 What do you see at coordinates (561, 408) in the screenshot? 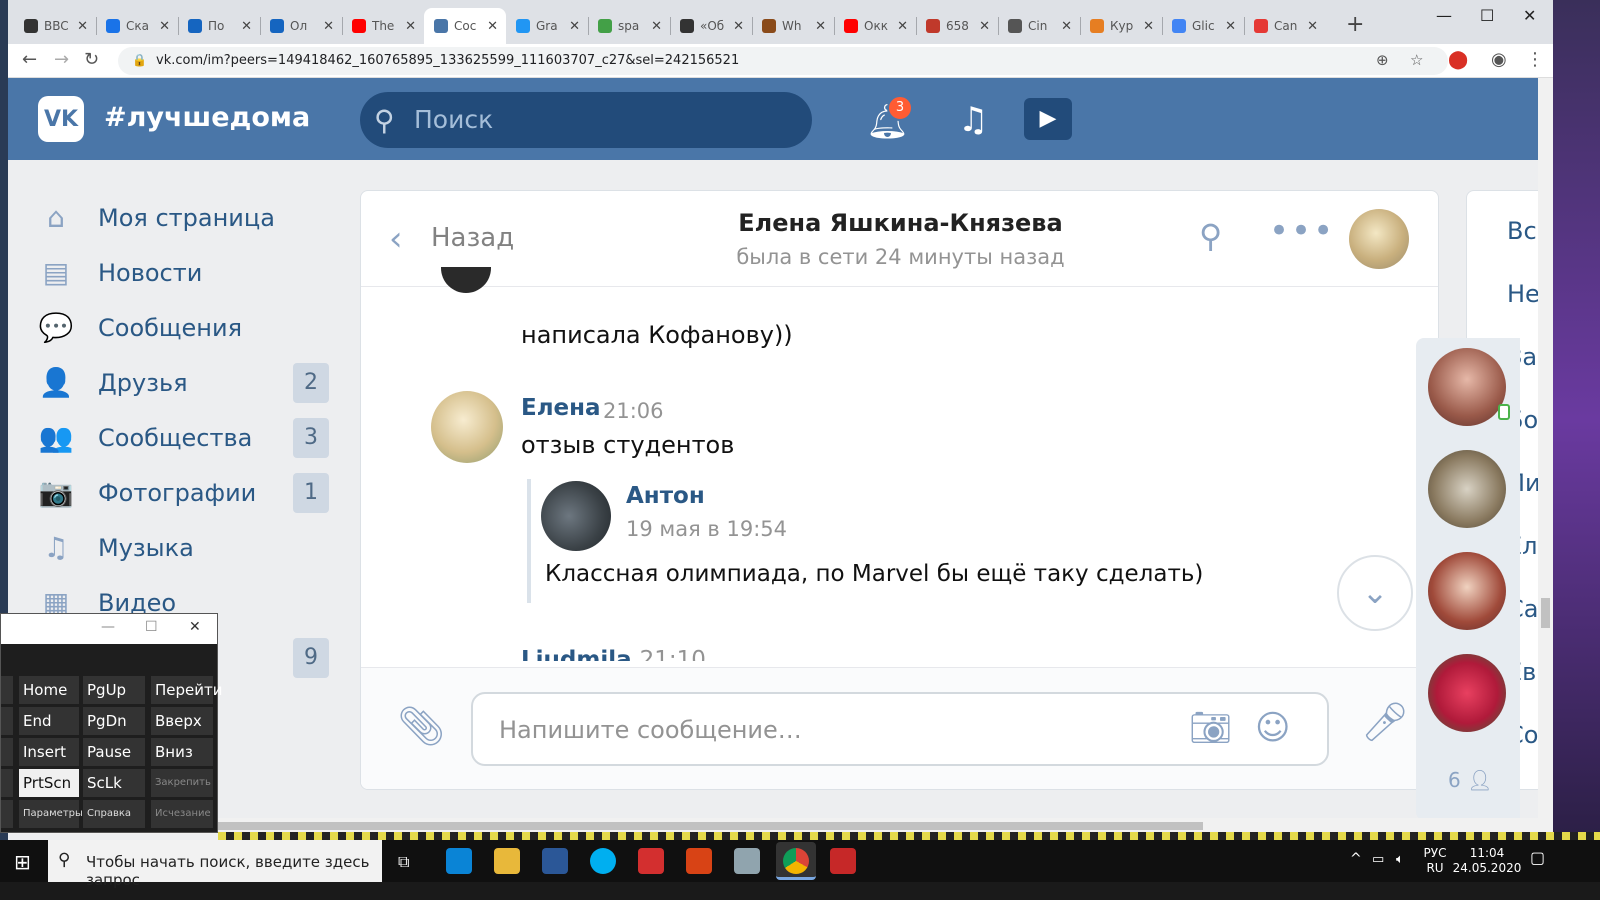
I see `message-author: Елена` at bounding box center [561, 408].